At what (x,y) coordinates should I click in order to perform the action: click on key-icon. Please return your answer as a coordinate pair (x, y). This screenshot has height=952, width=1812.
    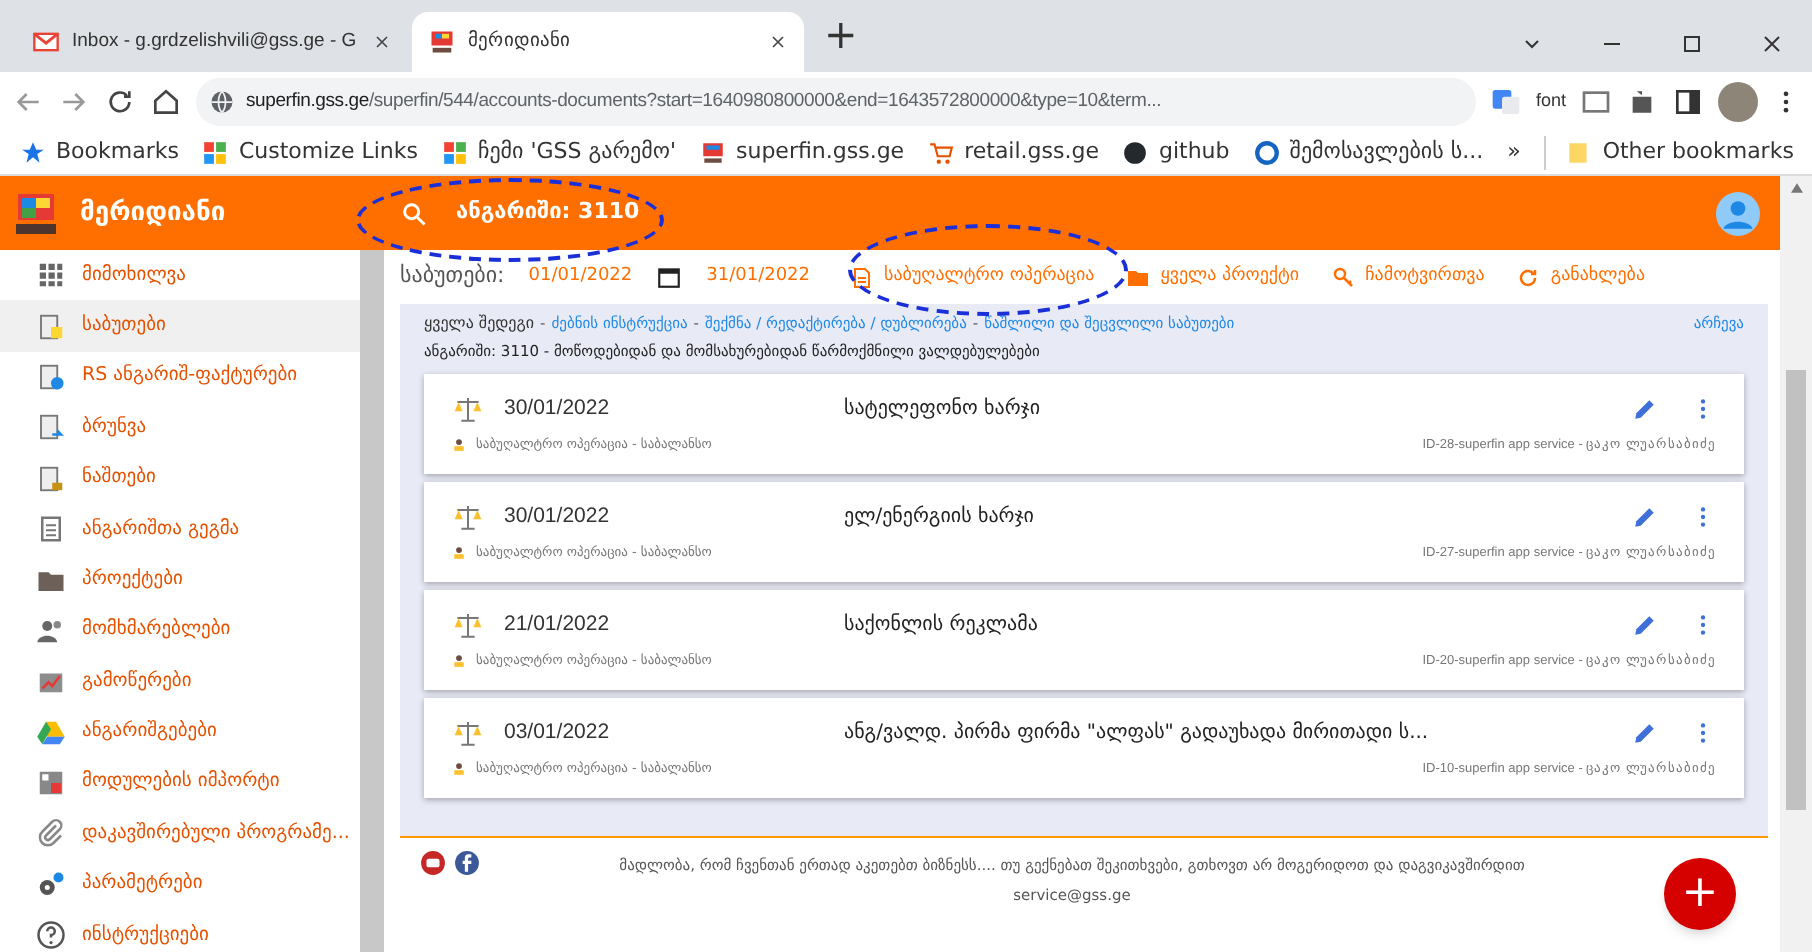
    Looking at the image, I should click on (1343, 277).